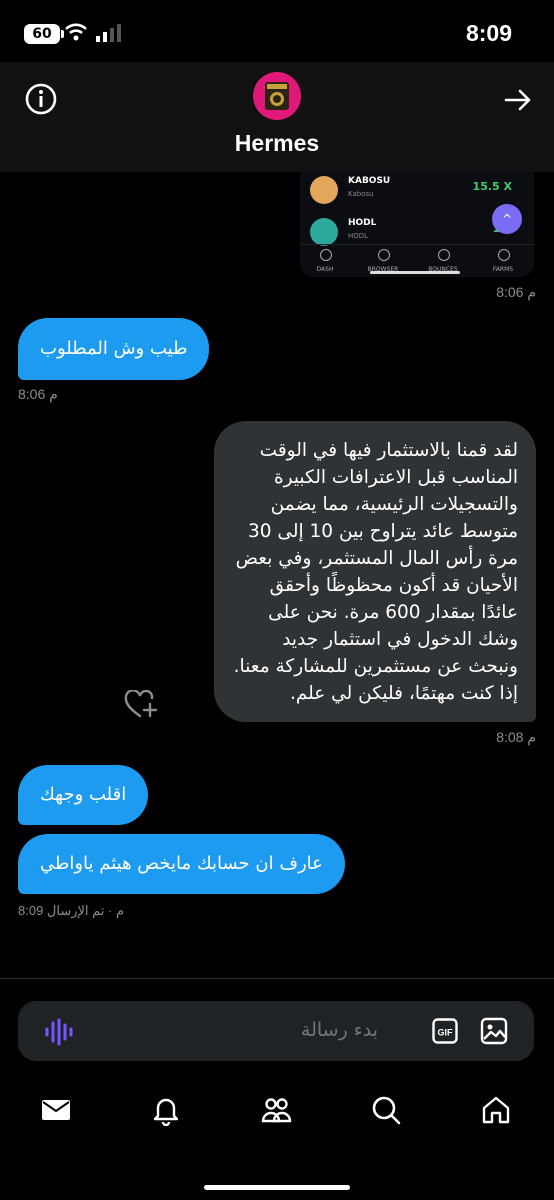 The image size is (554, 1200). What do you see at coordinates (277, 143) in the screenshot?
I see `contact-name: Hermes` at bounding box center [277, 143].